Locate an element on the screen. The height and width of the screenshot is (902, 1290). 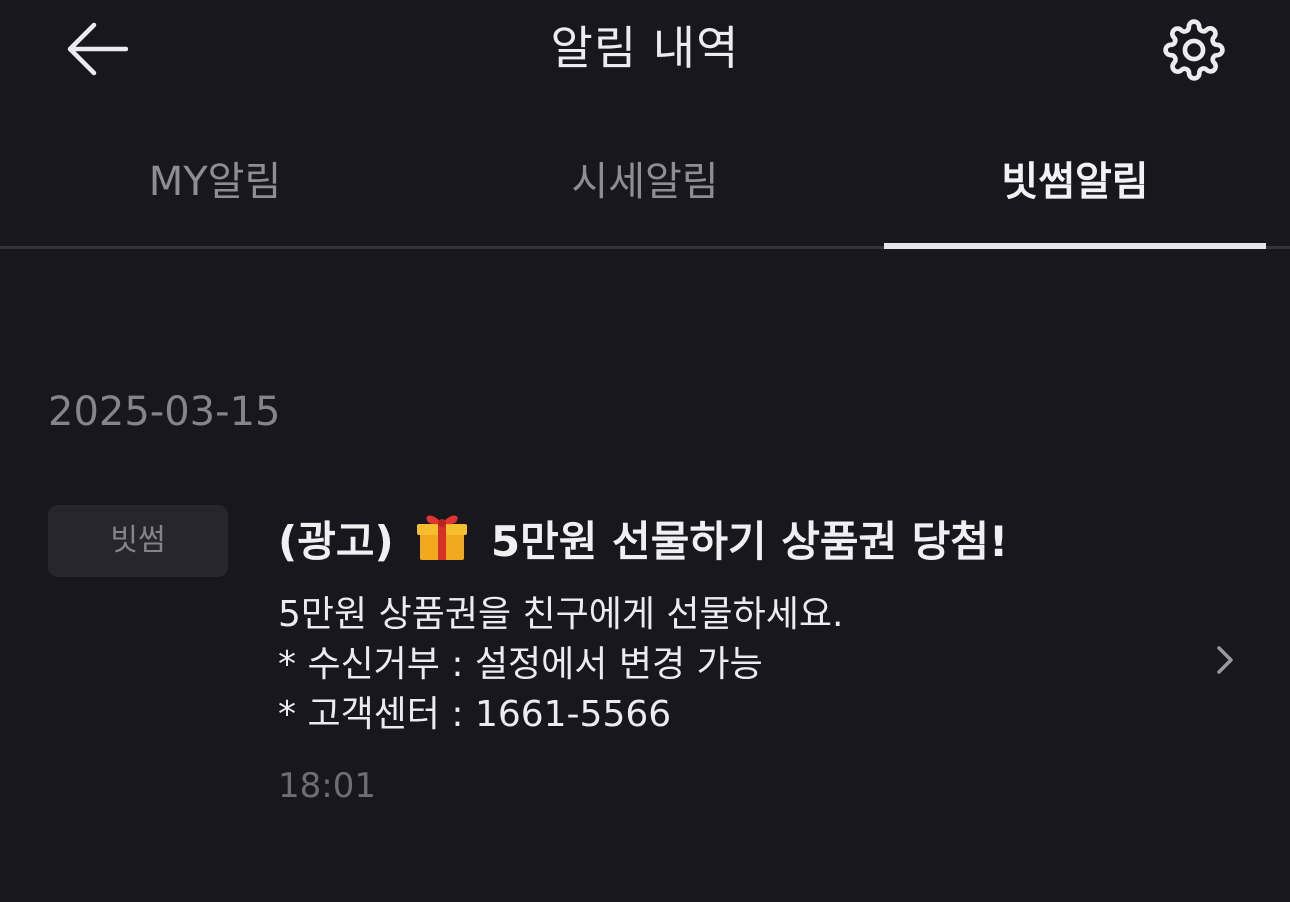
body-line: 5만원 상품권을 친구에게 선물하세요. is located at coordinates (561, 614).